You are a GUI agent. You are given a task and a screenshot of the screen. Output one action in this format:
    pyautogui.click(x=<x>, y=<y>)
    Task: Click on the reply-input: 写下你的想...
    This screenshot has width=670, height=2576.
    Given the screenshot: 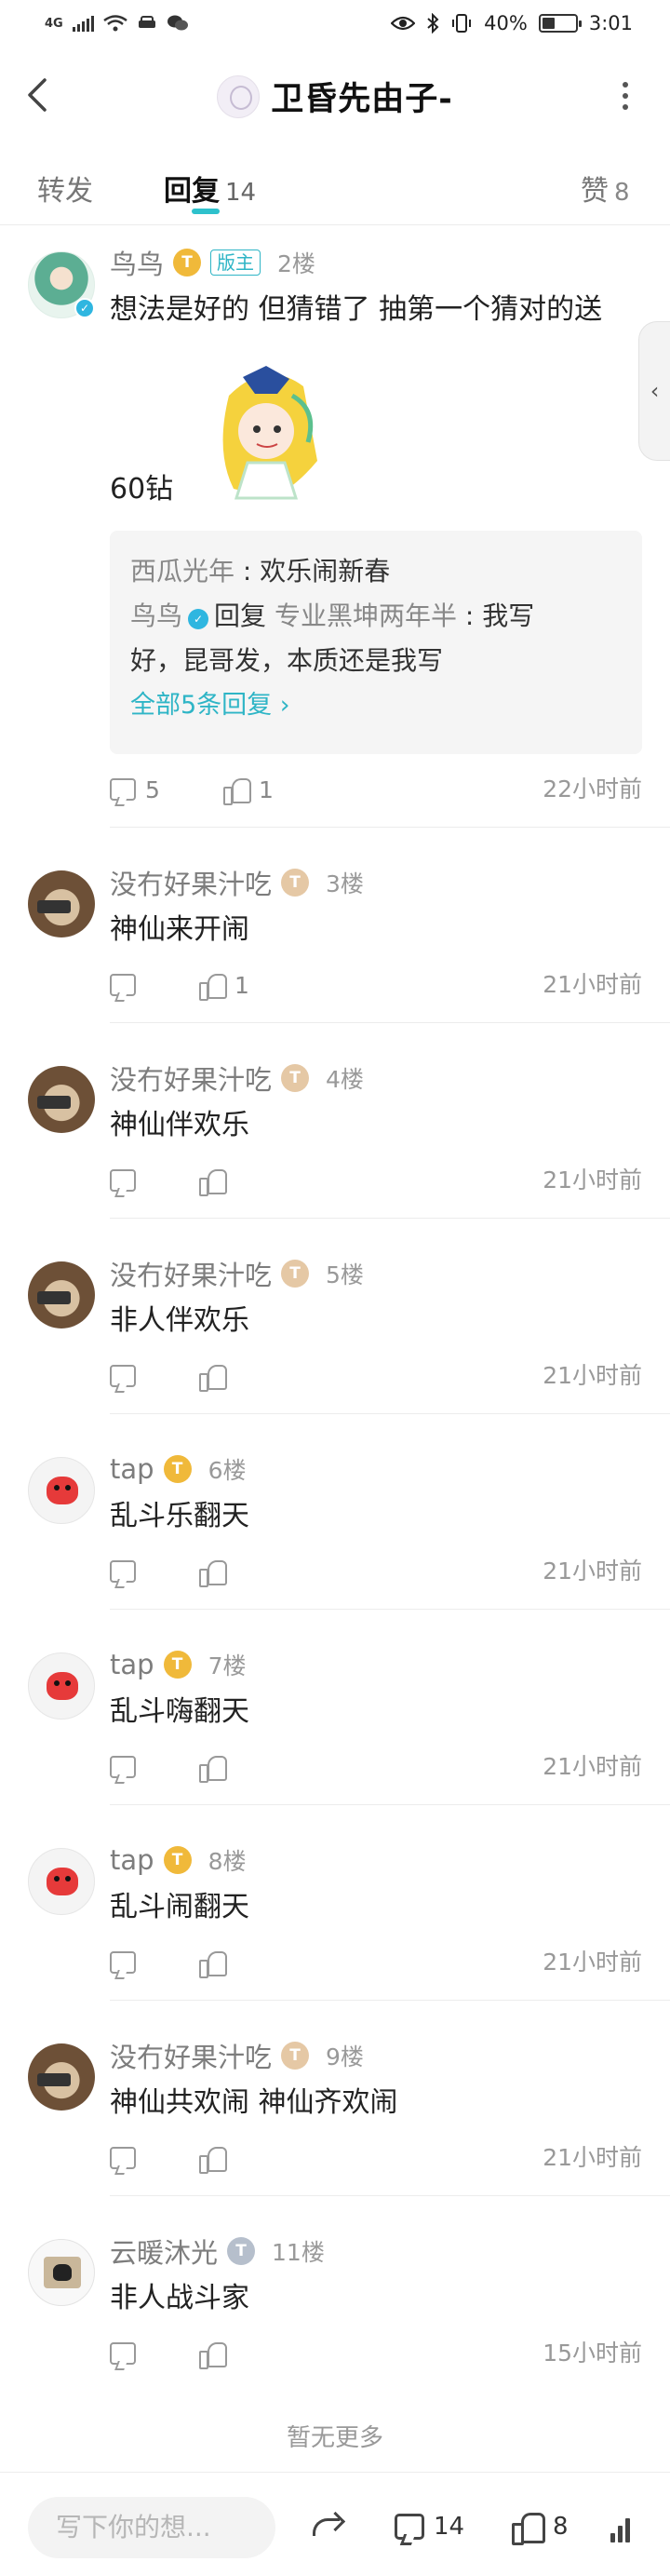 What is the action you would take?
    pyautogui.click(x=151, y=2527)
    